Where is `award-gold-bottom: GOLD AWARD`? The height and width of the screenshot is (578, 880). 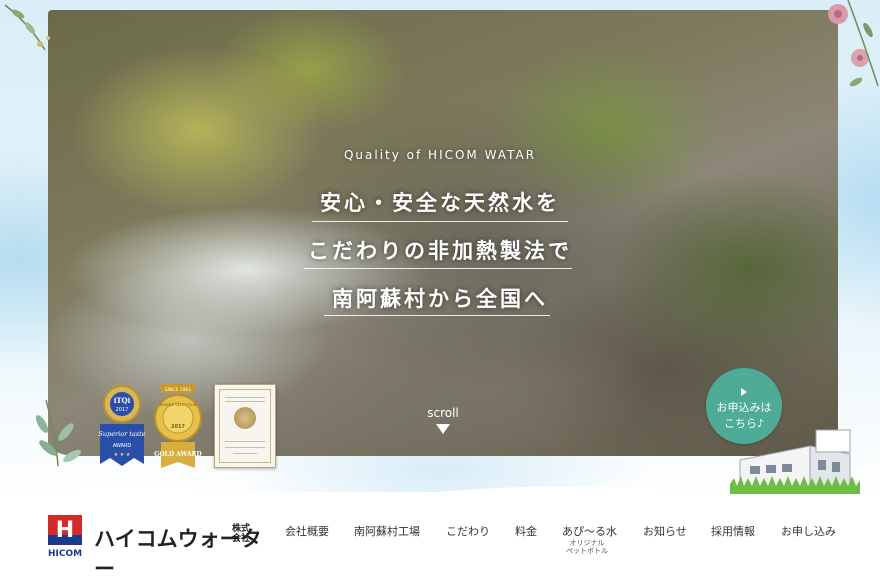
award-gold-bottom: GOLD AWARD is located at coordinates (177, 454).